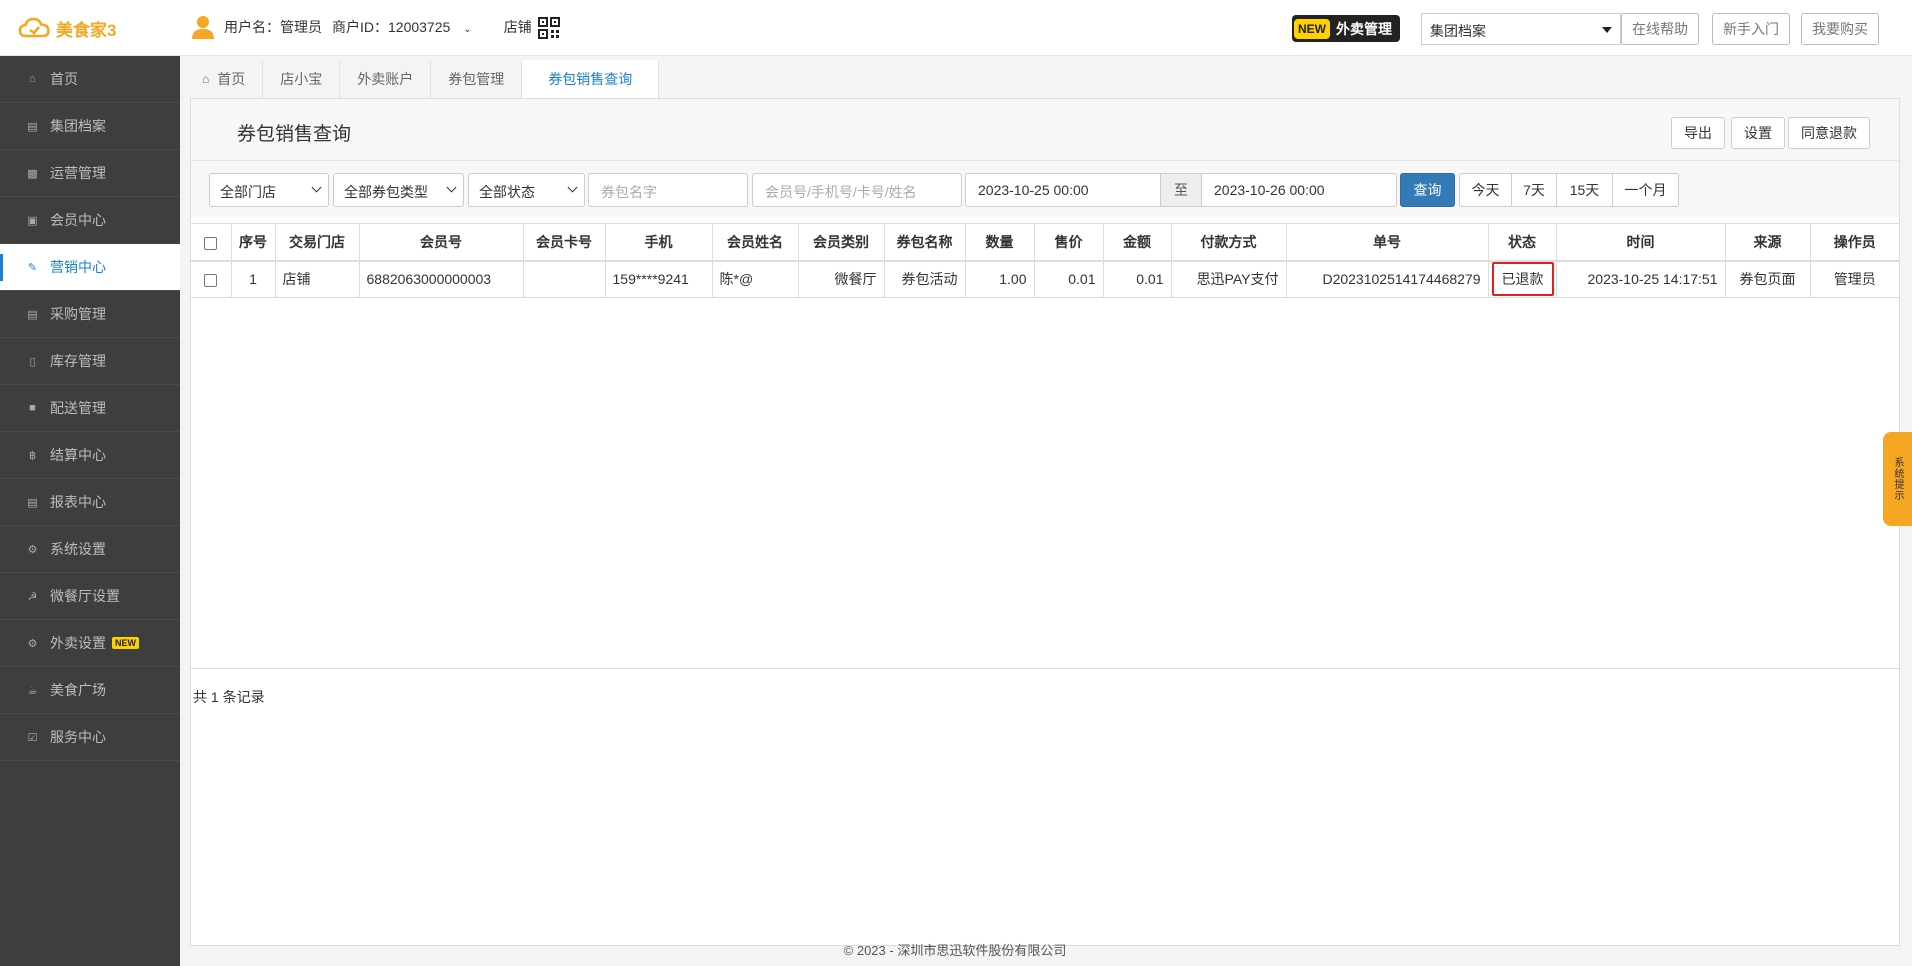 Image resolution: width=1912 pixels, height=966 pixels. I want to click on takeout-management-label: 外卖管理, so click(1364, 28).